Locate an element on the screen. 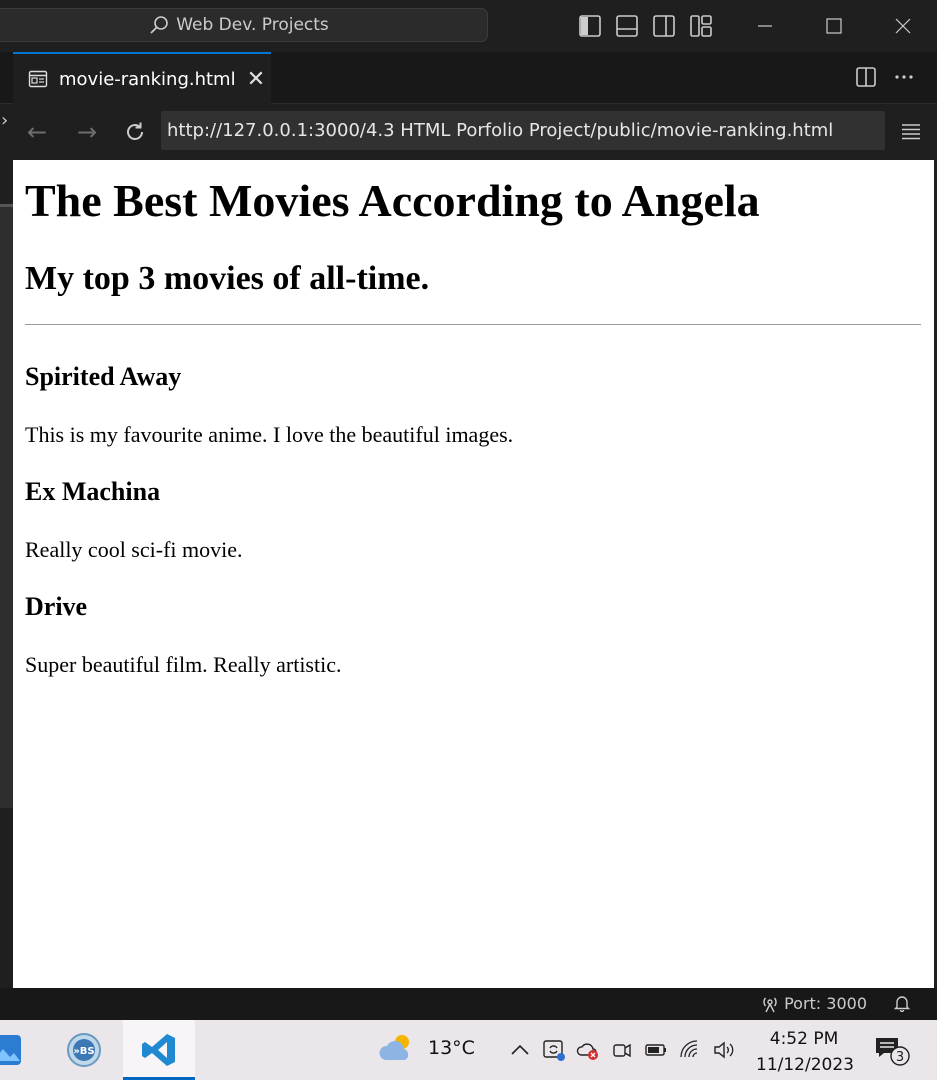 This screenshot has height=1080, width=937. divider is located at coordinates (473, 324).